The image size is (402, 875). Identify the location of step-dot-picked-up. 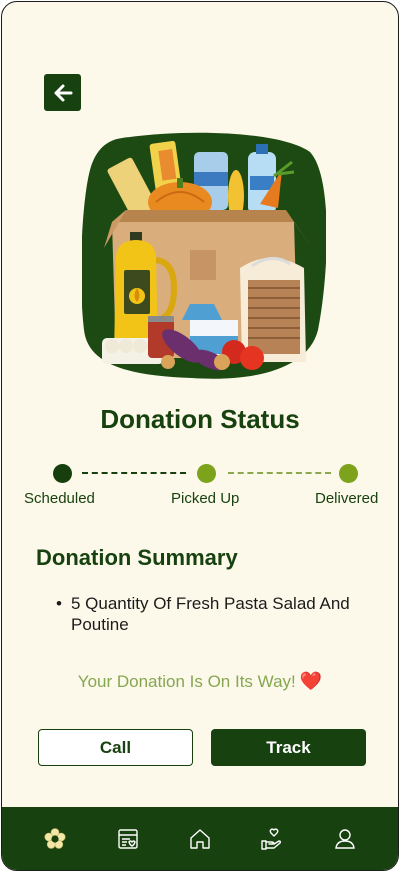
(206, 473).